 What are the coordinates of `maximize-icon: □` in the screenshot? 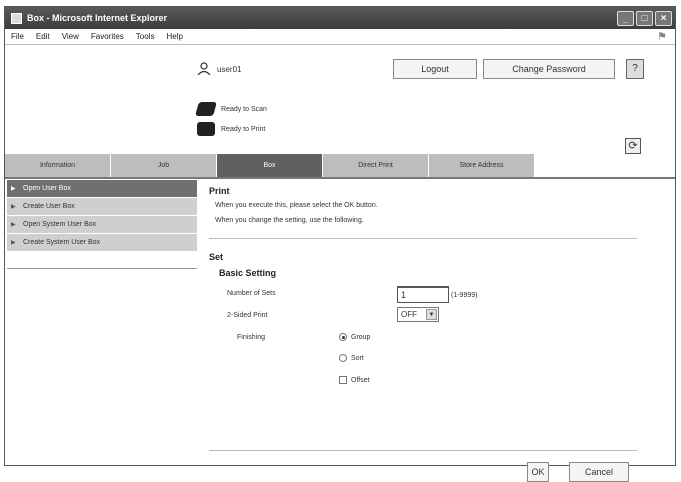 It's located at (644, 18).